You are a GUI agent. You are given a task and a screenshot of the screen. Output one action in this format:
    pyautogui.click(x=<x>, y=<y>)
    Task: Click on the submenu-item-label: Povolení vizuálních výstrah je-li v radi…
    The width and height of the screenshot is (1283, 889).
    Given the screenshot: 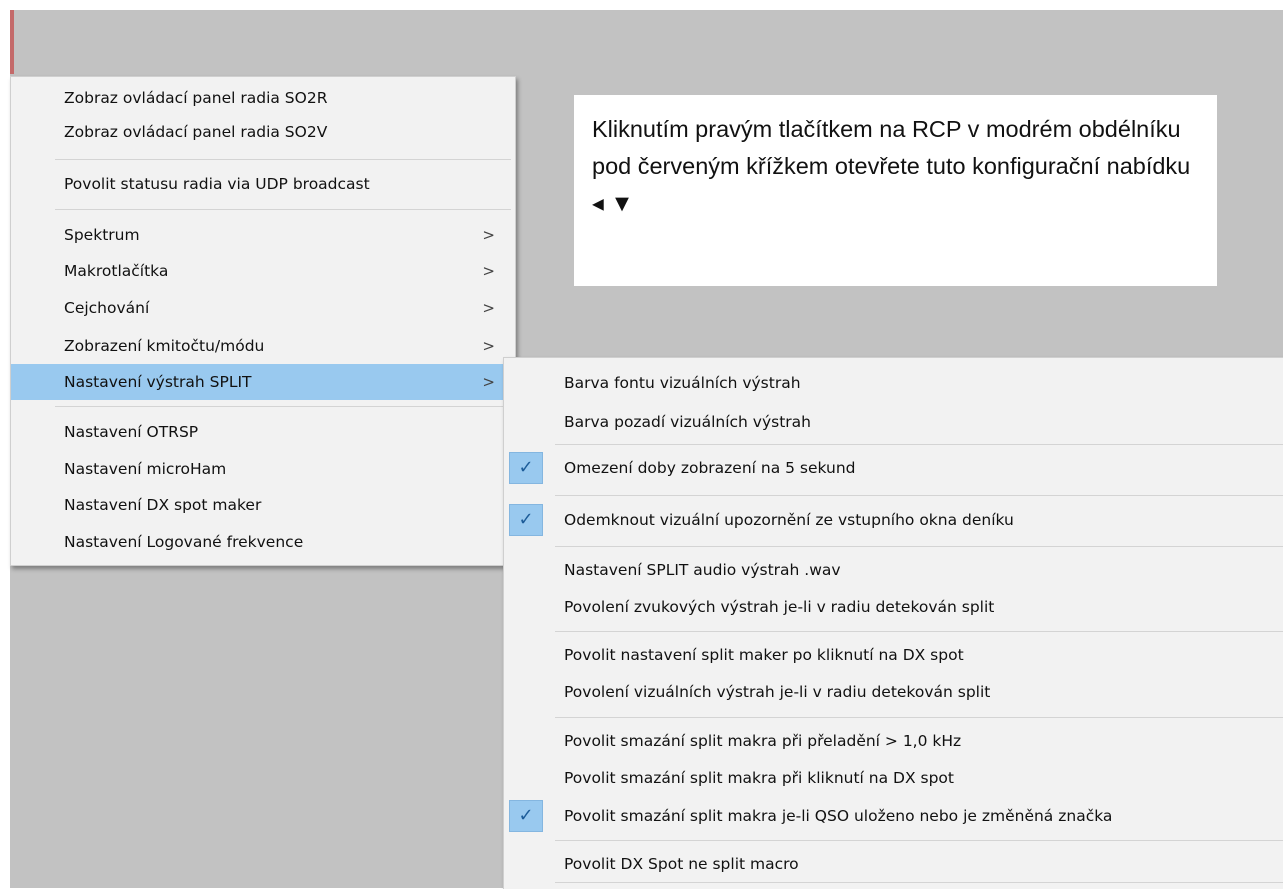 What is the action you would take?
    pyautogui.click(x=777, y=692)
    